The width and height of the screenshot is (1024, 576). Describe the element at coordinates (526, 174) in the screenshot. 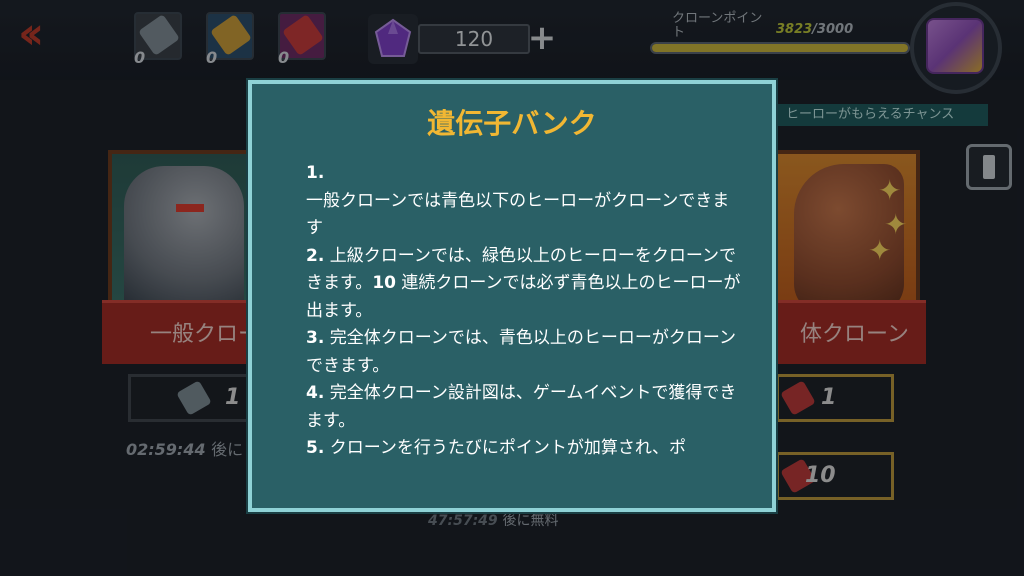

I see `modal-item: 1.` at that location.